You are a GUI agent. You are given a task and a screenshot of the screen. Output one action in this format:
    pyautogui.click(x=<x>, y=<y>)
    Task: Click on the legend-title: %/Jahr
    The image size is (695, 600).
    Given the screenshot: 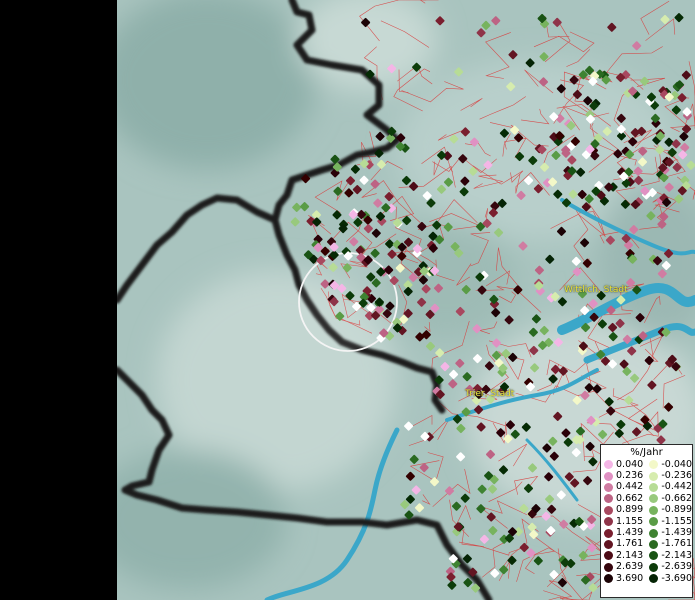 What is the action you would take?
    pyautogui.click(x=646, y=452)
    